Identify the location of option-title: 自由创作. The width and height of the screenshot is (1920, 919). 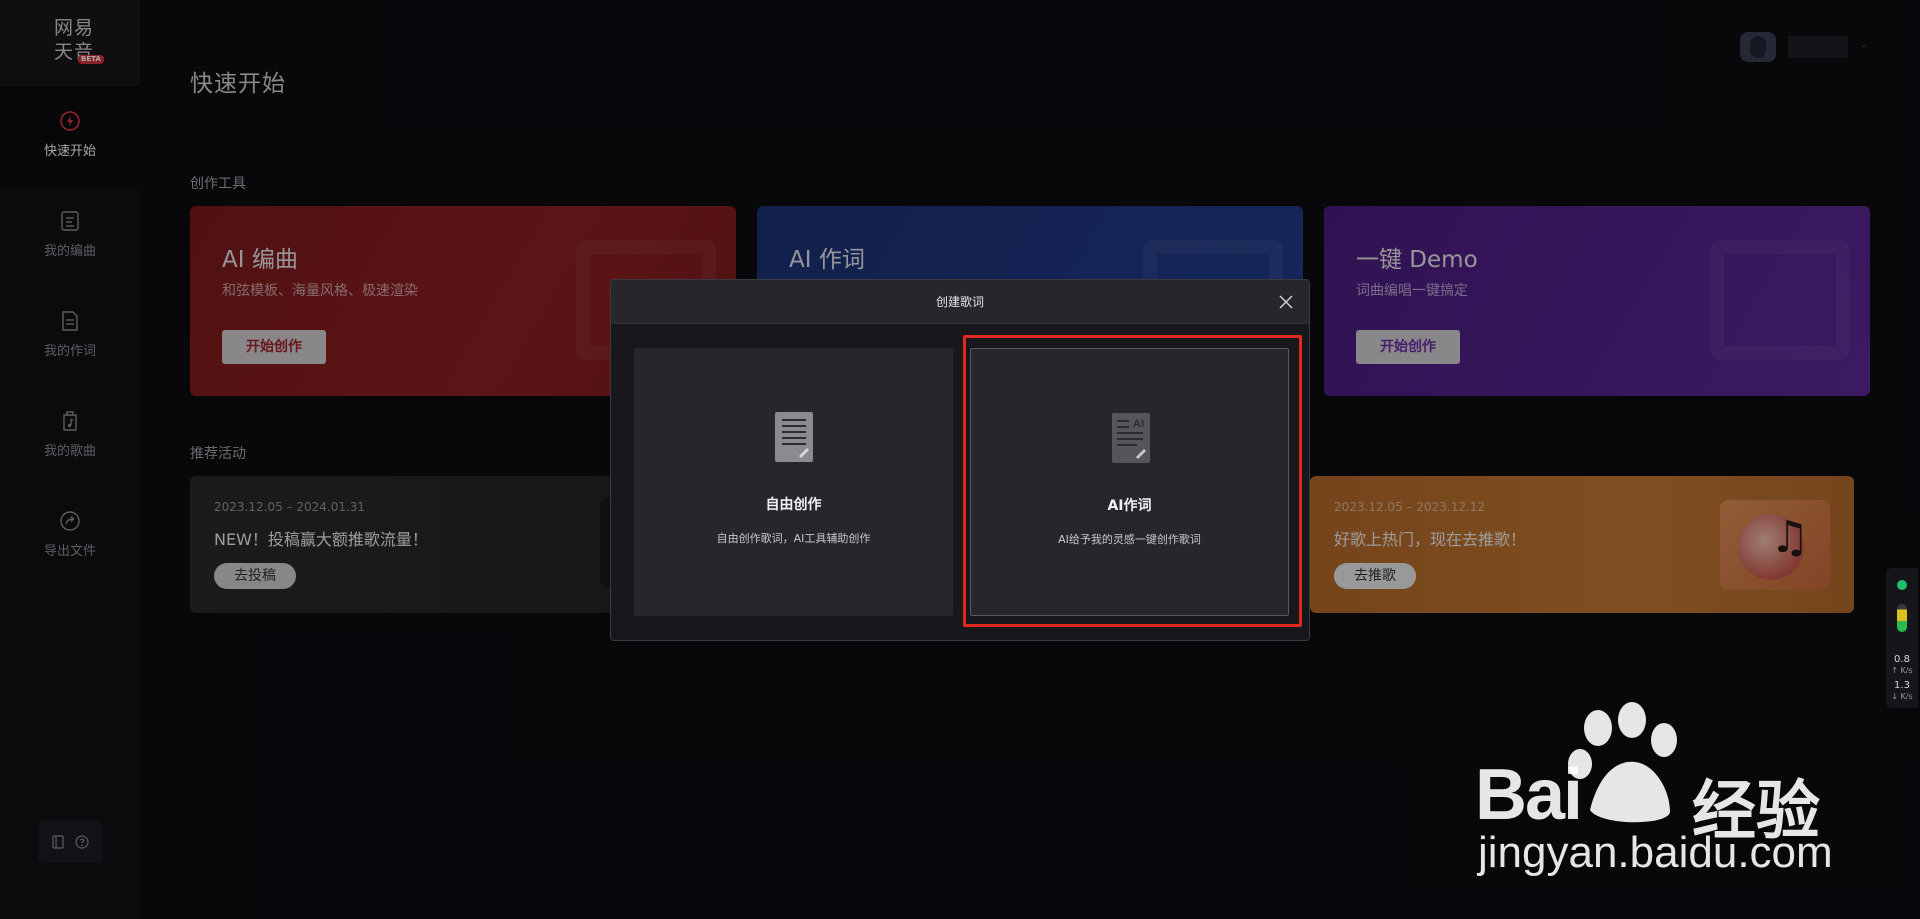
(793, 505).